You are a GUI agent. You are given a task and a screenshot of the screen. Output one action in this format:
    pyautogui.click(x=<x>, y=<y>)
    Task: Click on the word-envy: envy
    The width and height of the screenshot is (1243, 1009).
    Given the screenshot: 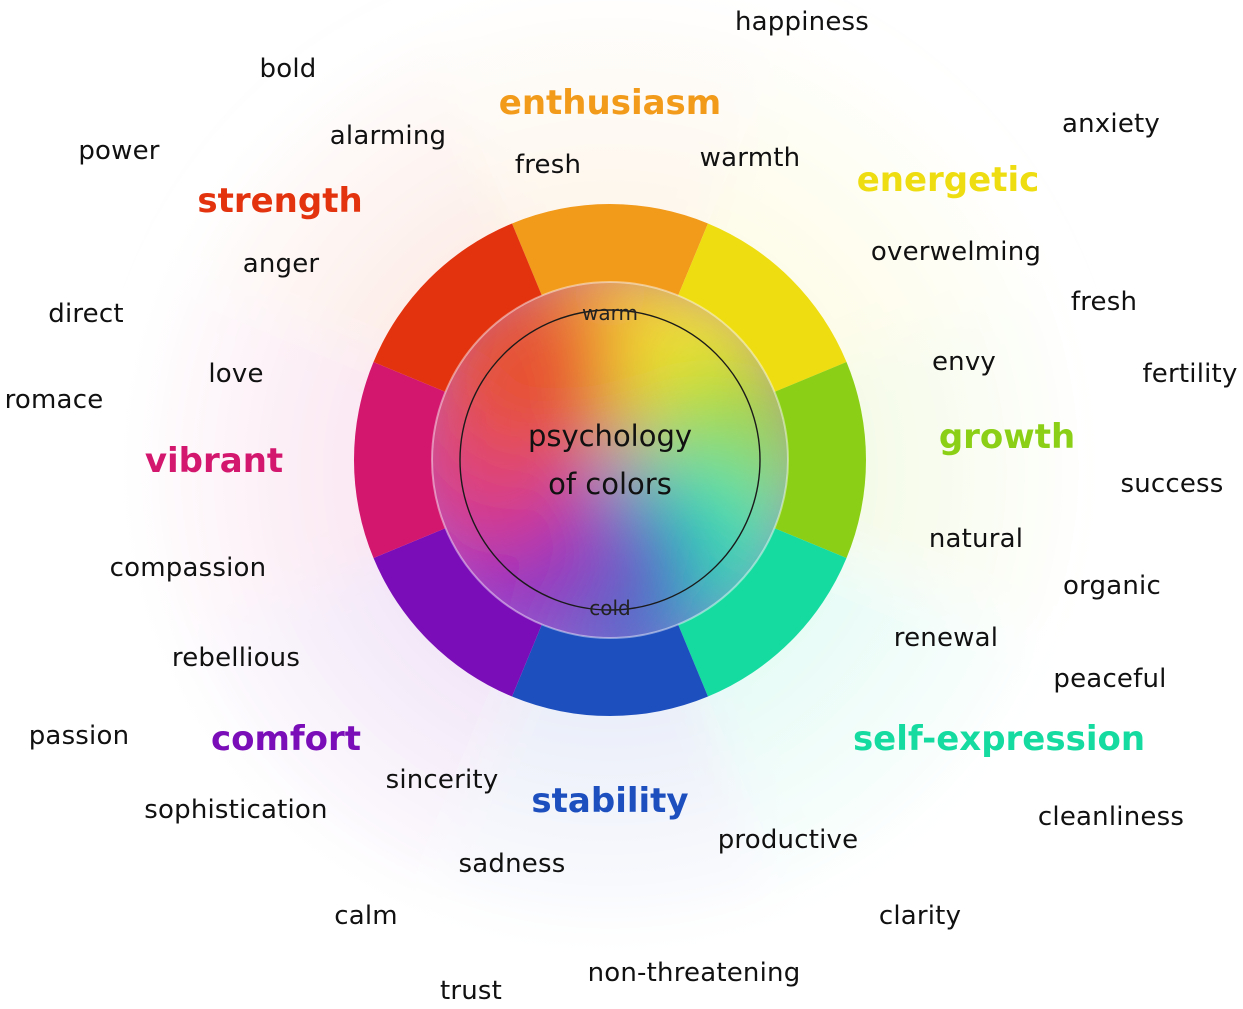 What is the action you would take?
    pyautogui.click(x=964, y=362)
    